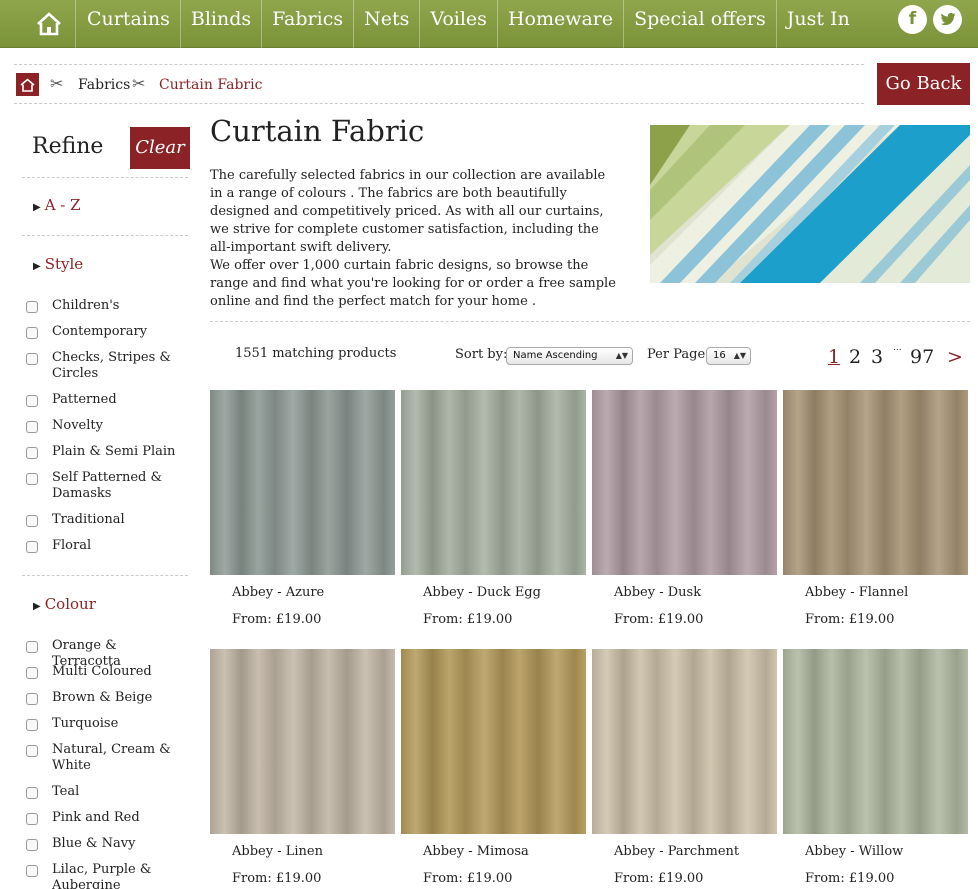 The image size is (978, 889). Describe the element at coordinates (947, 19) in the screenshot. I see `twitter-icon` at that location.